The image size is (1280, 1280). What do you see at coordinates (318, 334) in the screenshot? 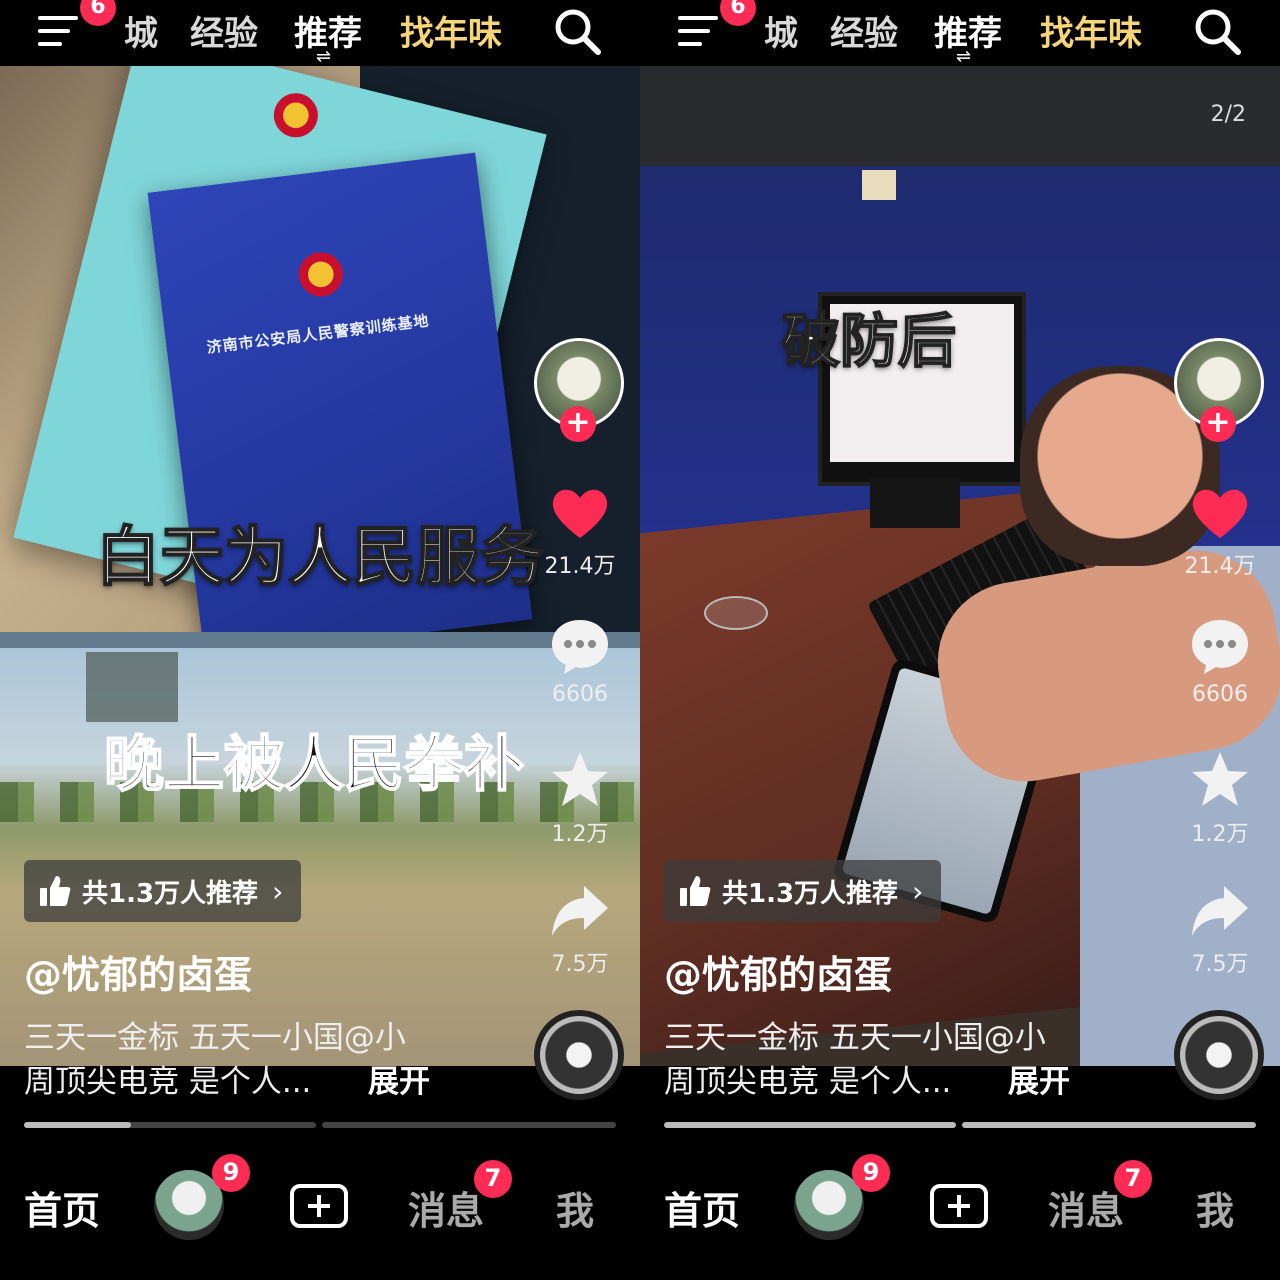
I see `notebook-title: 济南市公安局人民警察训练基地` at bounding box center [318, 334].